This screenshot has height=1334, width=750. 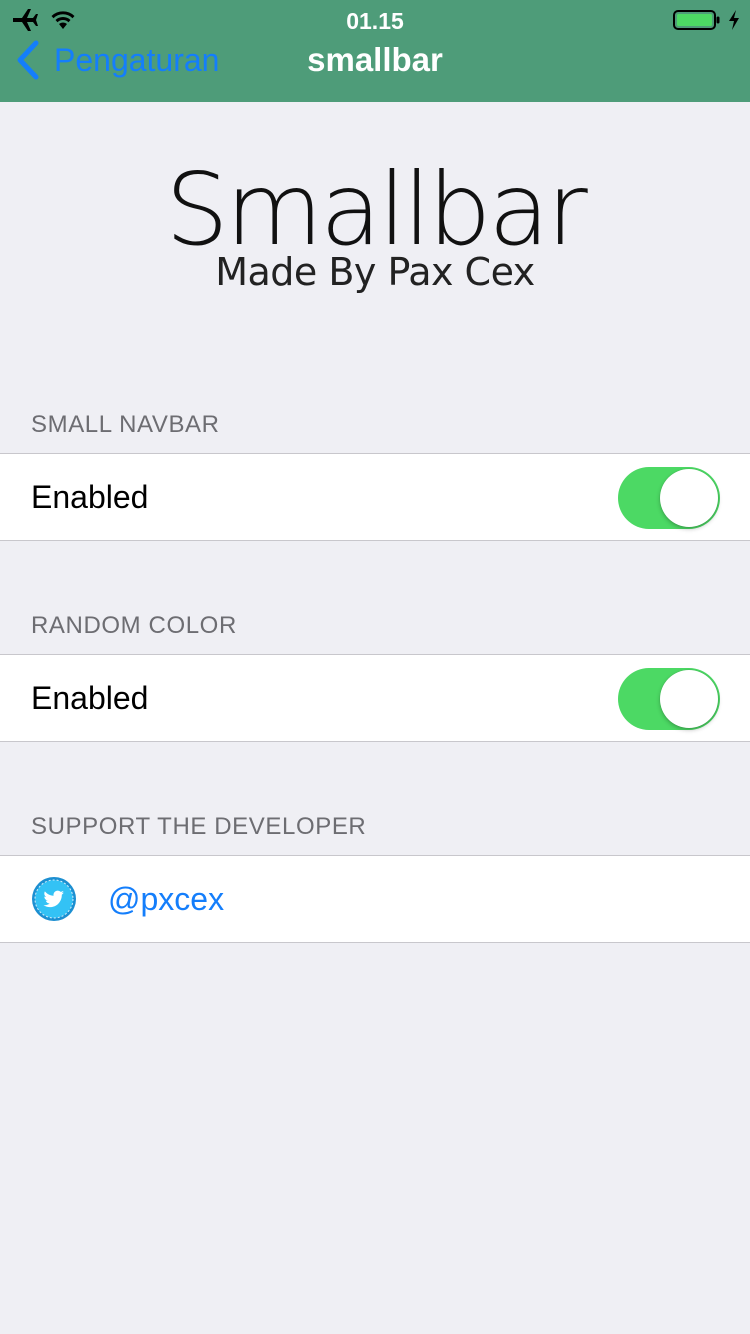 I want to click on twitter-icon, so click(x=54, y=899).